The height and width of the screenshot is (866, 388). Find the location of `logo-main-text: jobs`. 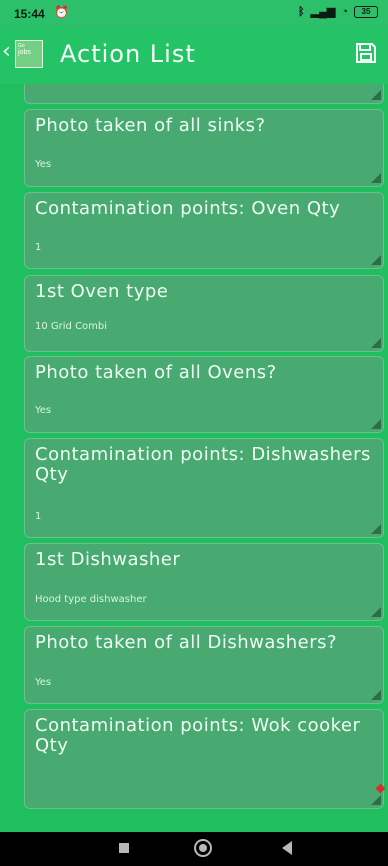

logo-main-text: jobs is located at coordinates (24, 52).